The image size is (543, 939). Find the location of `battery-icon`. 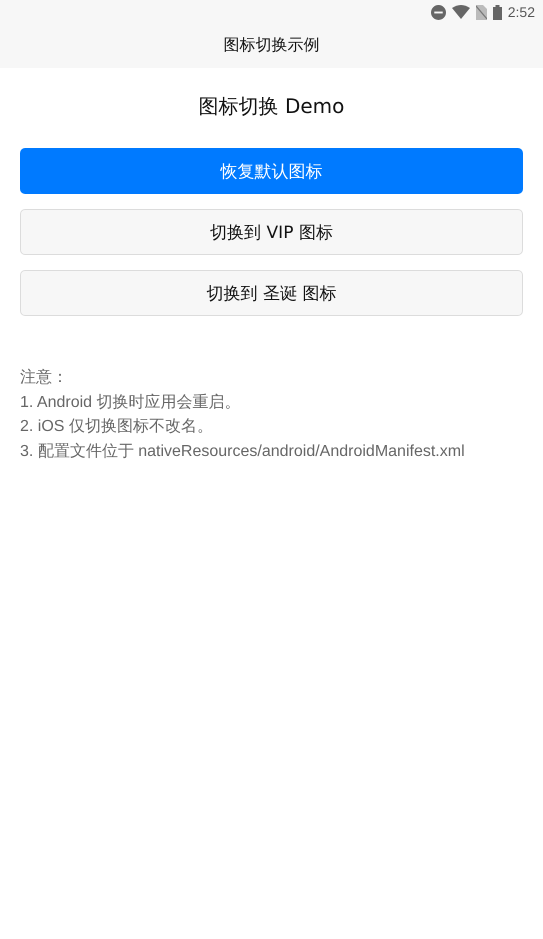

battery-icon is located at coordinates (497, 12).